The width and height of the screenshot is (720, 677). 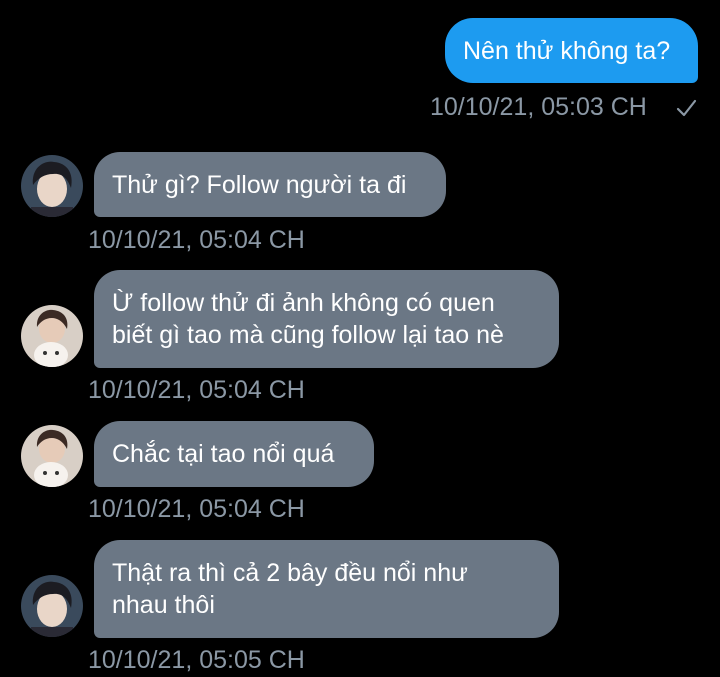 I want to click on message-timestamp: 10/10/21, 05:05 CH, so click(x=196, y=660).